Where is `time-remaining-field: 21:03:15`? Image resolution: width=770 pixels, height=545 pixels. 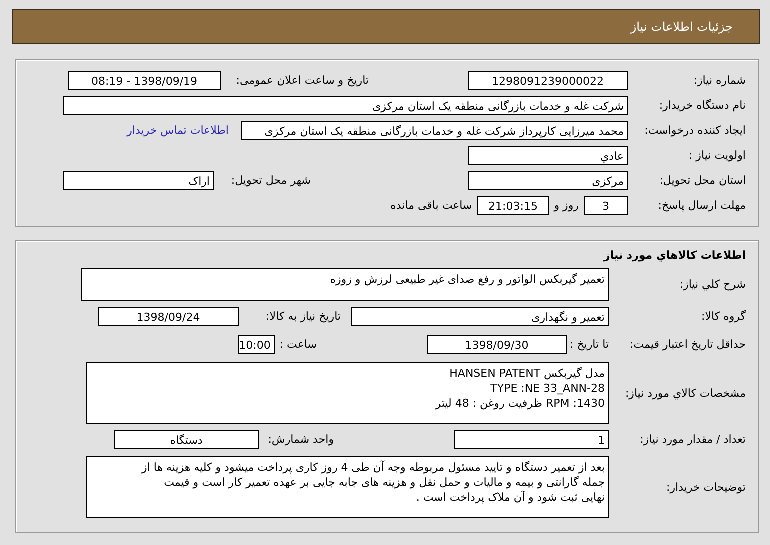
time-remaining-field: 21:03:15 is located at coordinates (513, 205).